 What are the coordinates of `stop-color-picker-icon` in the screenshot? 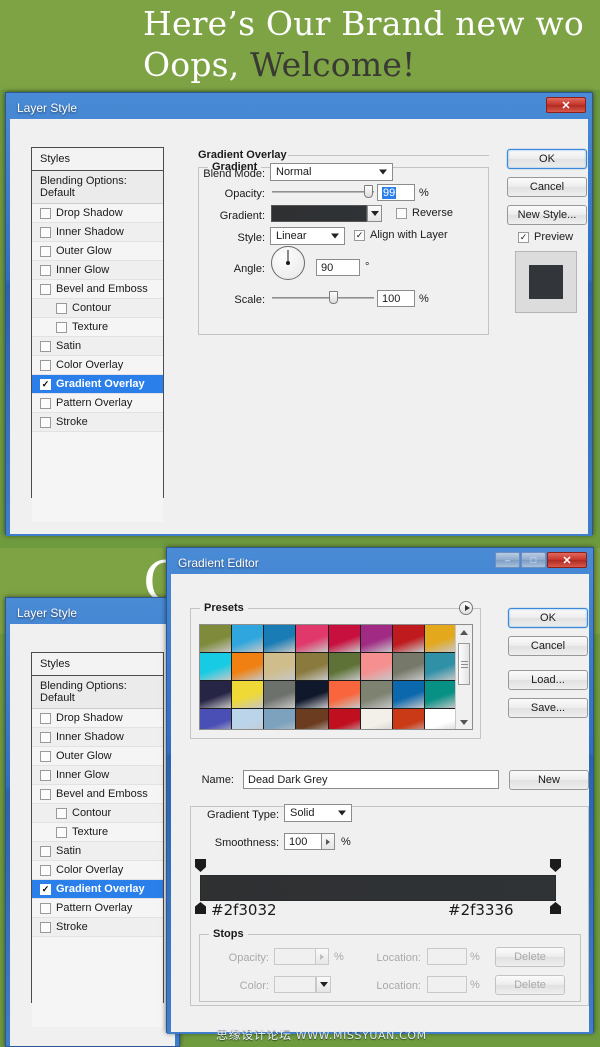 It's located at (323, 984).